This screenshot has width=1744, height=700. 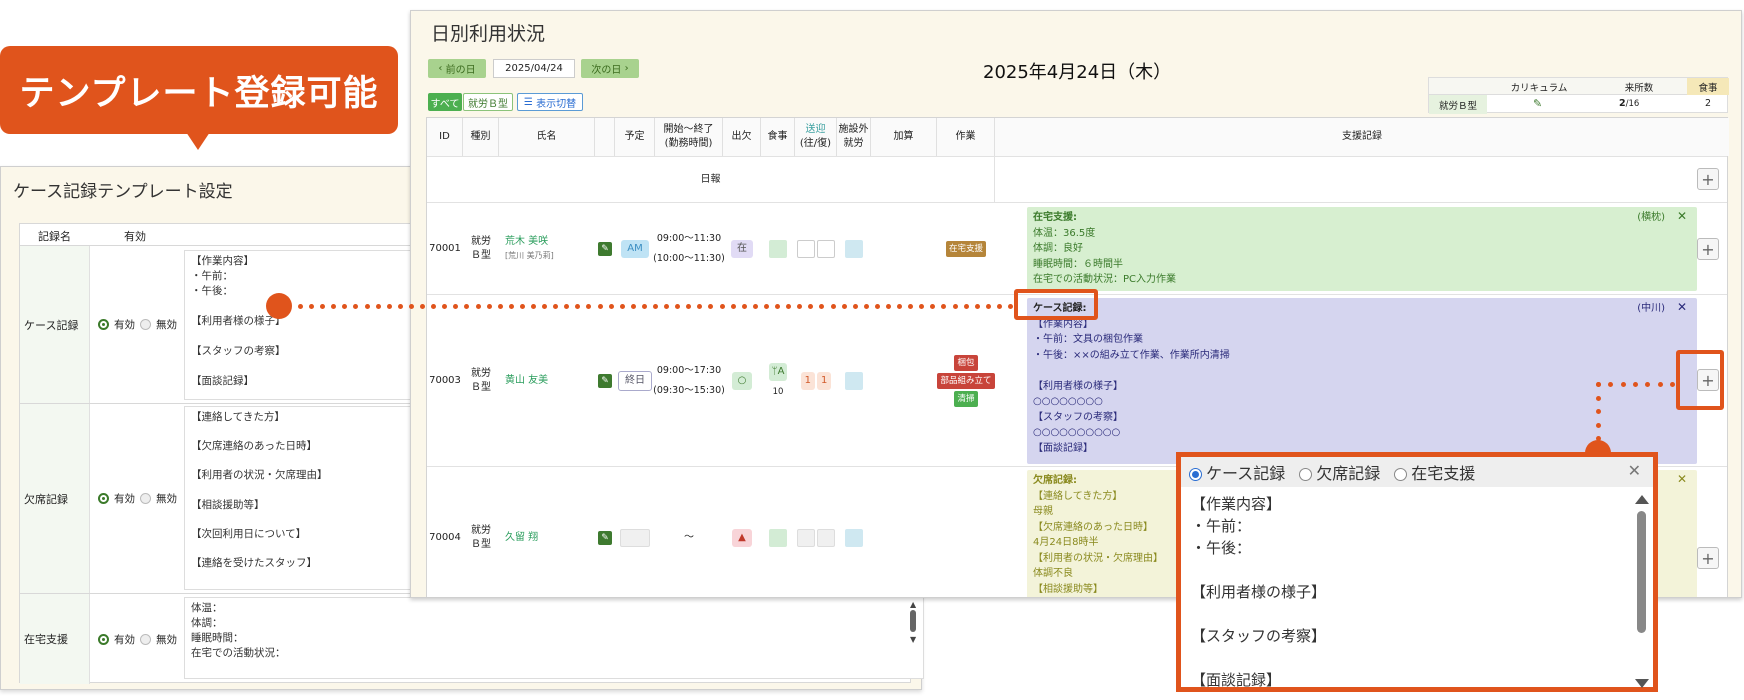 What do you see at coordinates (1434, 472) in the screenshot?
I see `option-home-support: 在宅支援` at bounding box center [1434, 472].